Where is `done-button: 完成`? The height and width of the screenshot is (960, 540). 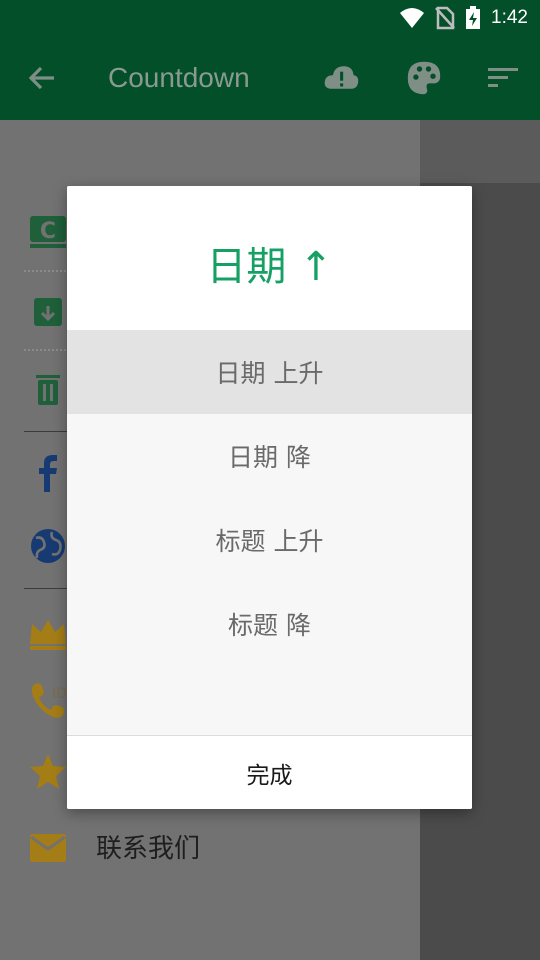 done-button: 完成 is located at coordinates (269, 772).